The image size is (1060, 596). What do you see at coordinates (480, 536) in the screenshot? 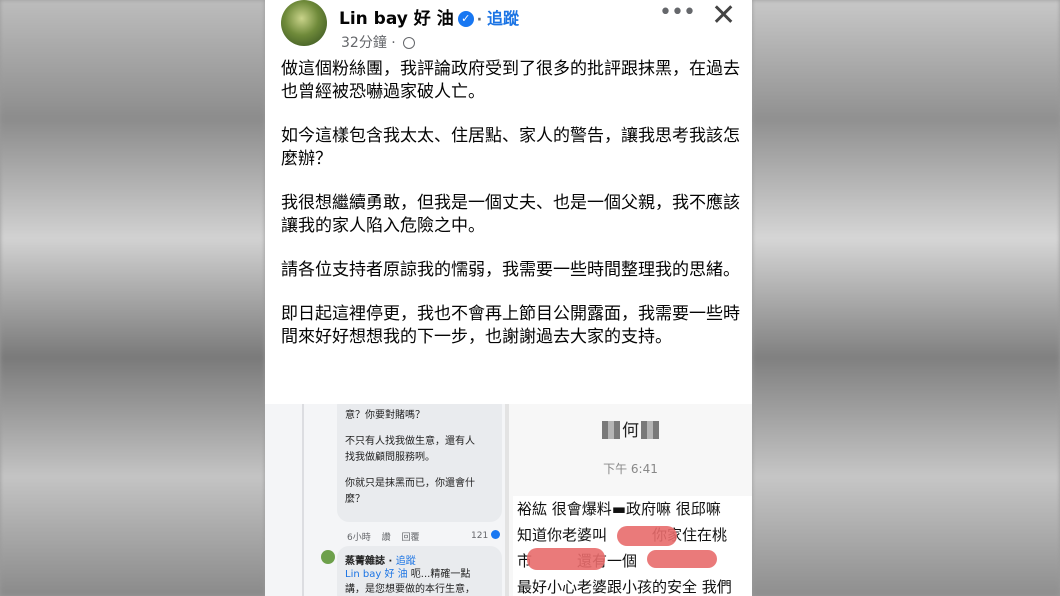
I see `like-count-value: 121` at bounding box center [480, 536].